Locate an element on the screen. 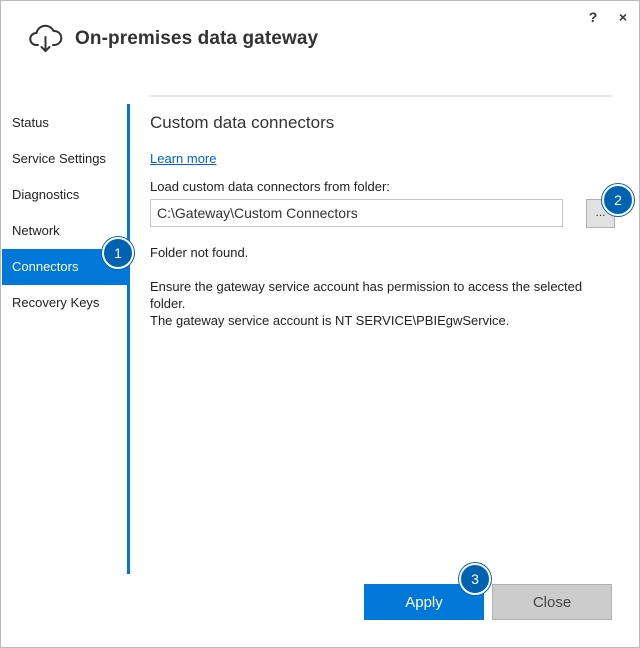  sidebar-item-recovery-keys: Recovery Keys is located at coordinates (64, 303).